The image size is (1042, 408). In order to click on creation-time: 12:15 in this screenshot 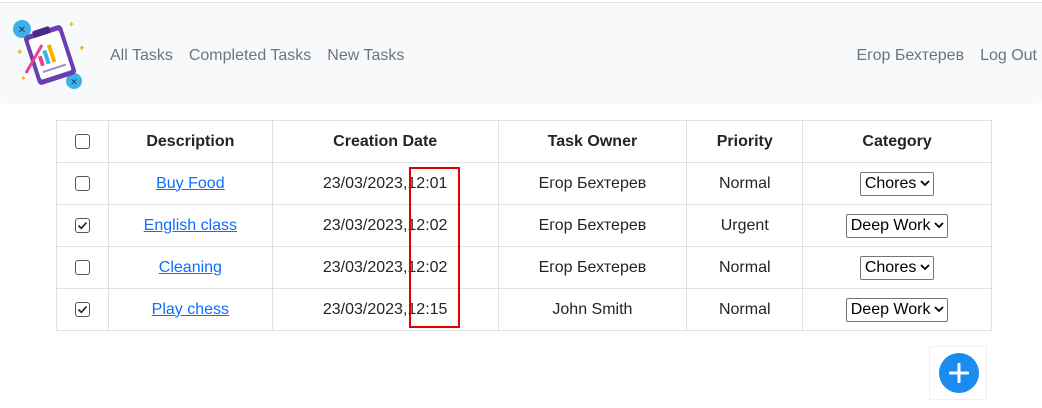, I will do `click(427, 309)`.